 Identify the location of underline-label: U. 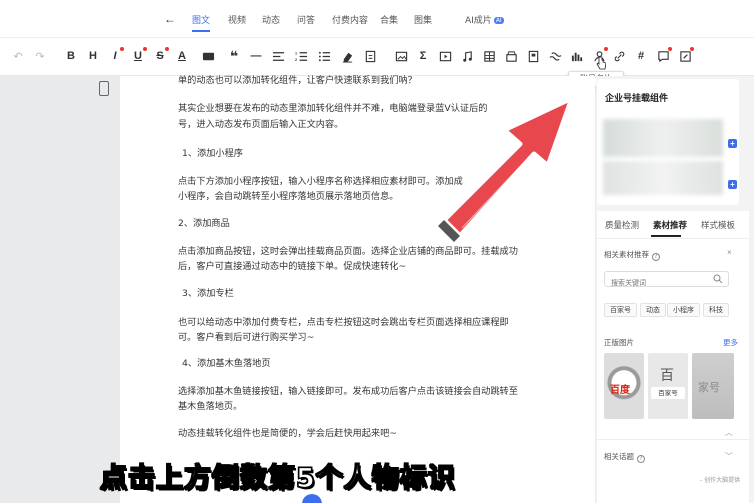
(138, 56).